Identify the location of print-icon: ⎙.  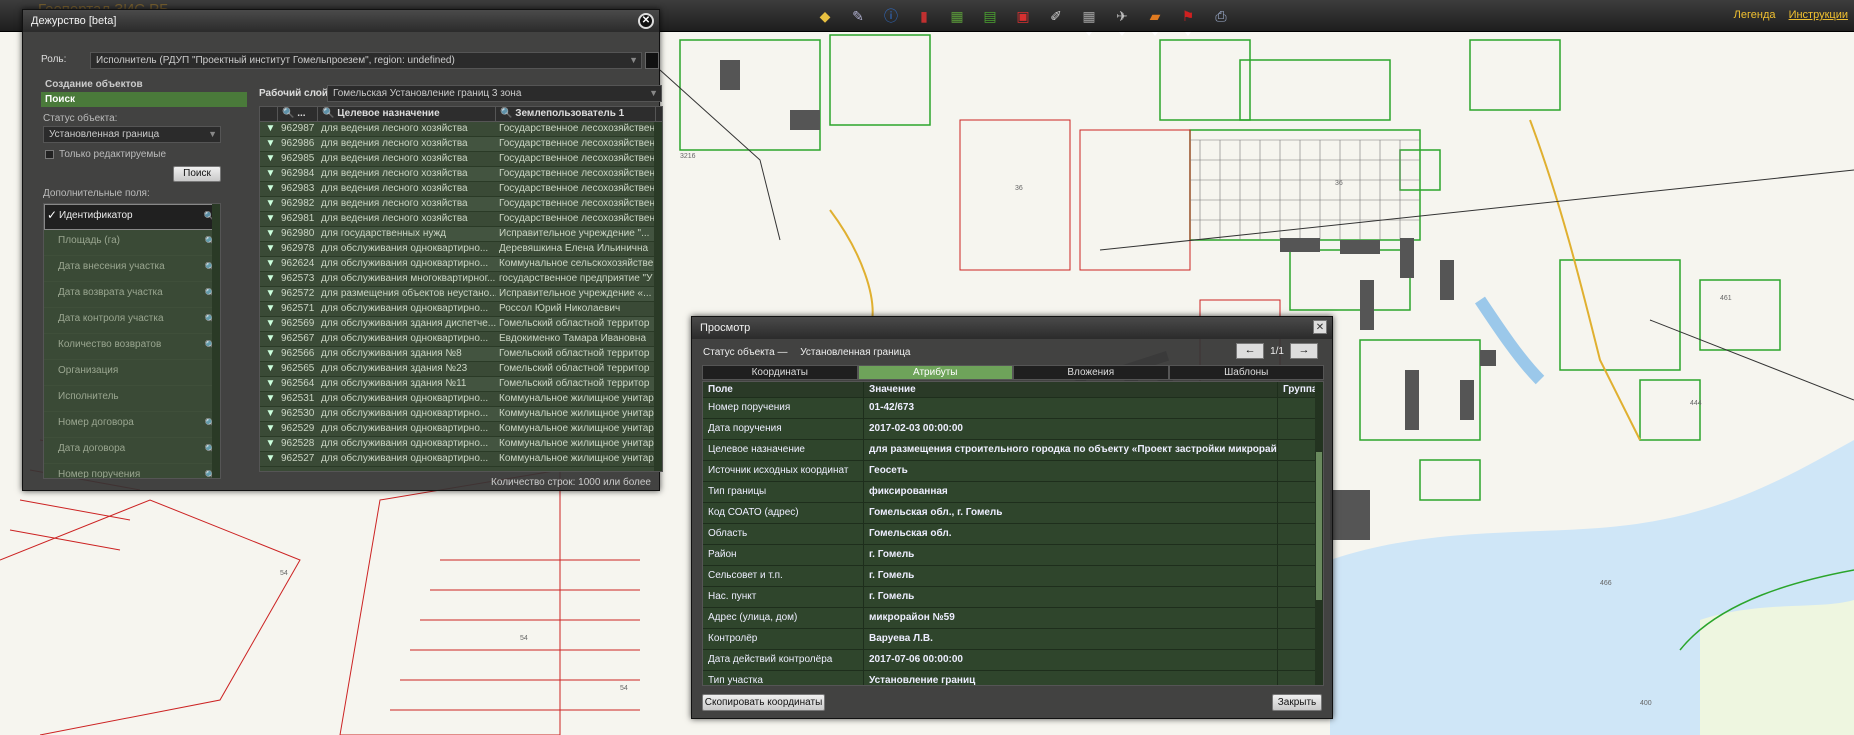
(1221, 16).